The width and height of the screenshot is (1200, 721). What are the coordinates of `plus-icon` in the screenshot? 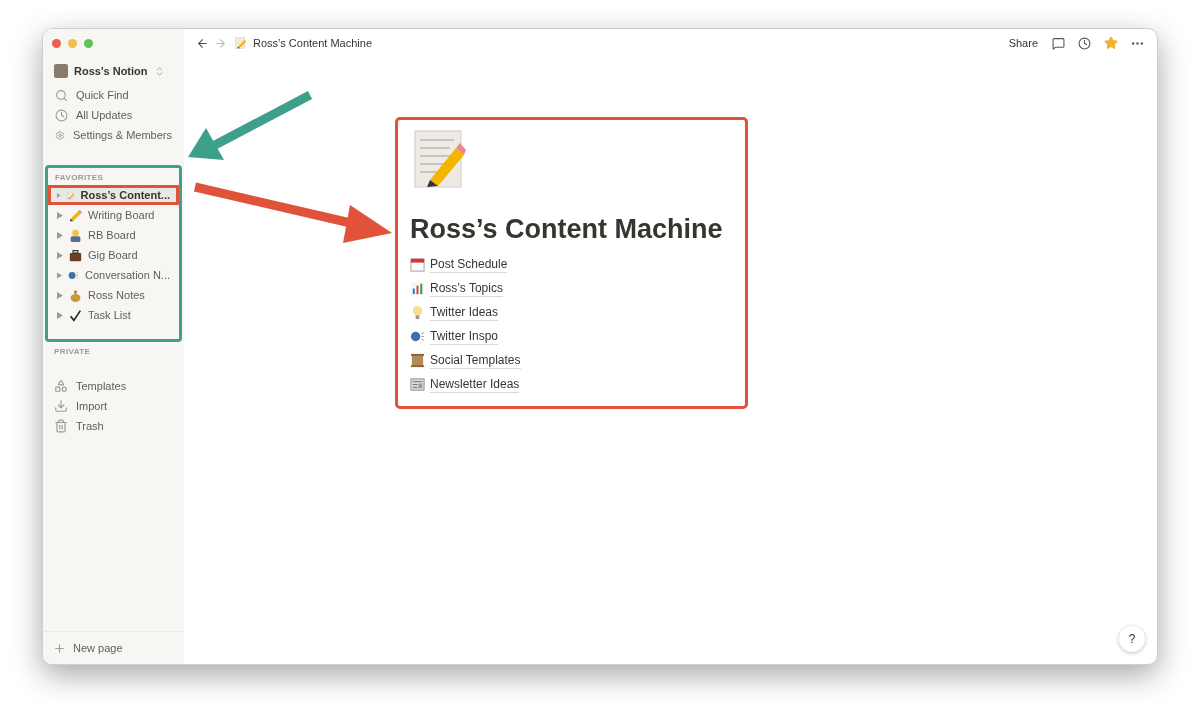 It's located at (59, 648).